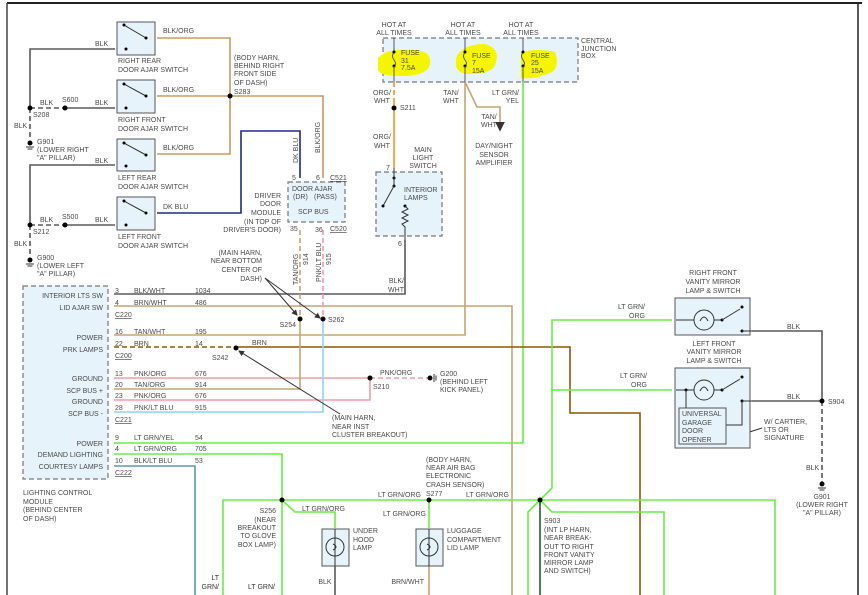 This screenshot has height=595, width=868. What do you see at coordinates (288, 325) in the screenshot?
I see `label: S254` at bounding box center [288, 325].